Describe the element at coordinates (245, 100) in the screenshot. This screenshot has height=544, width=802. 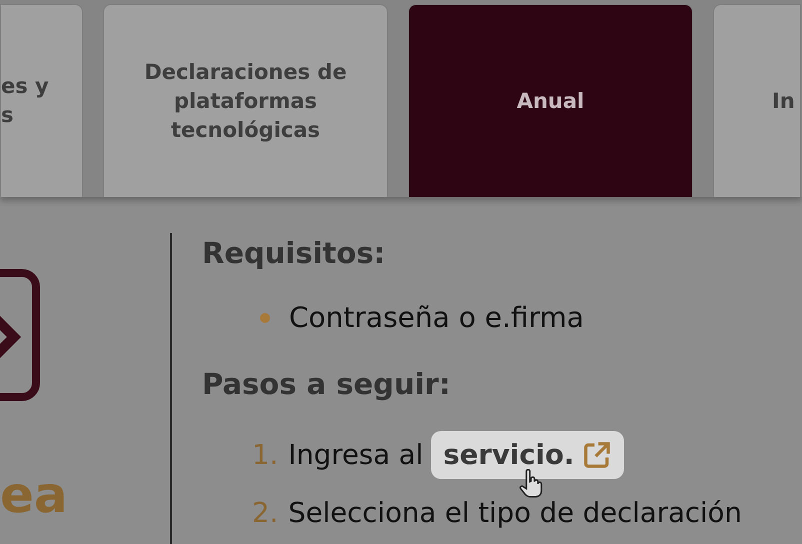
I see `tab: Declaraciones de plataformas tecnológicas` at that location.